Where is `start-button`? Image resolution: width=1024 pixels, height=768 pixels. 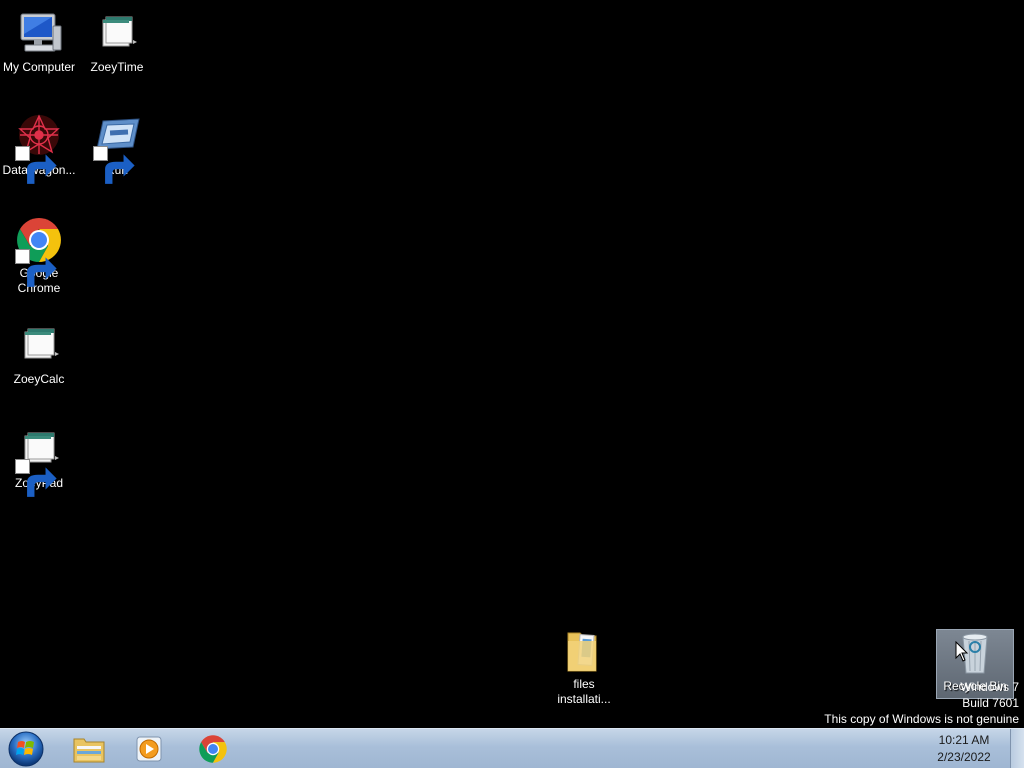 start-button is located at coordinates (26, 749).